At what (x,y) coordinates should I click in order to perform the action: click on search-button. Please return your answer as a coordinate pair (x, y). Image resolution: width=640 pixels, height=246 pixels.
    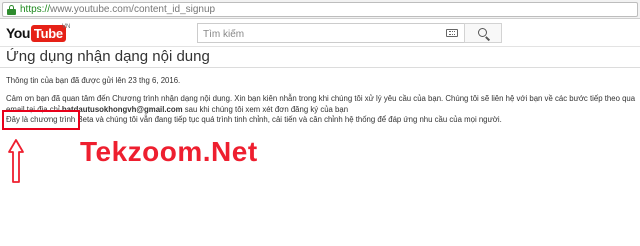
    Looking at the image, I should click on (483, 33).